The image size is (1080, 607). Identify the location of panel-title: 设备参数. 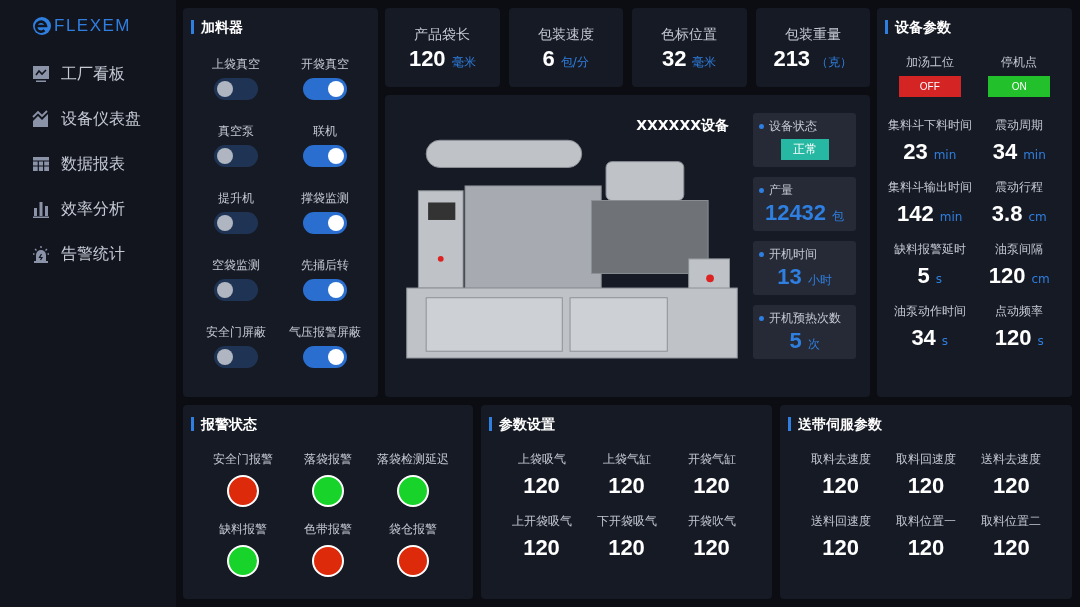
(918, 27).